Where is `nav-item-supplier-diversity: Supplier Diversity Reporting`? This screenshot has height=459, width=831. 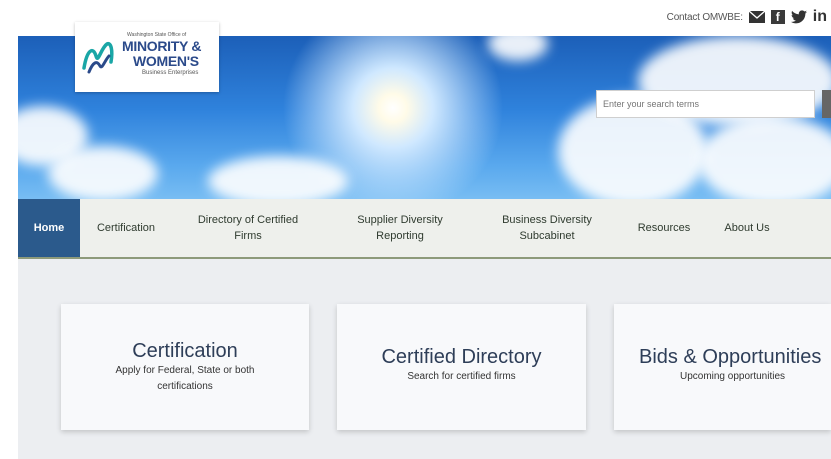 nav-item-supplier-diversity: Supplier Diversity Reporting is located at coordinates (400, 228).